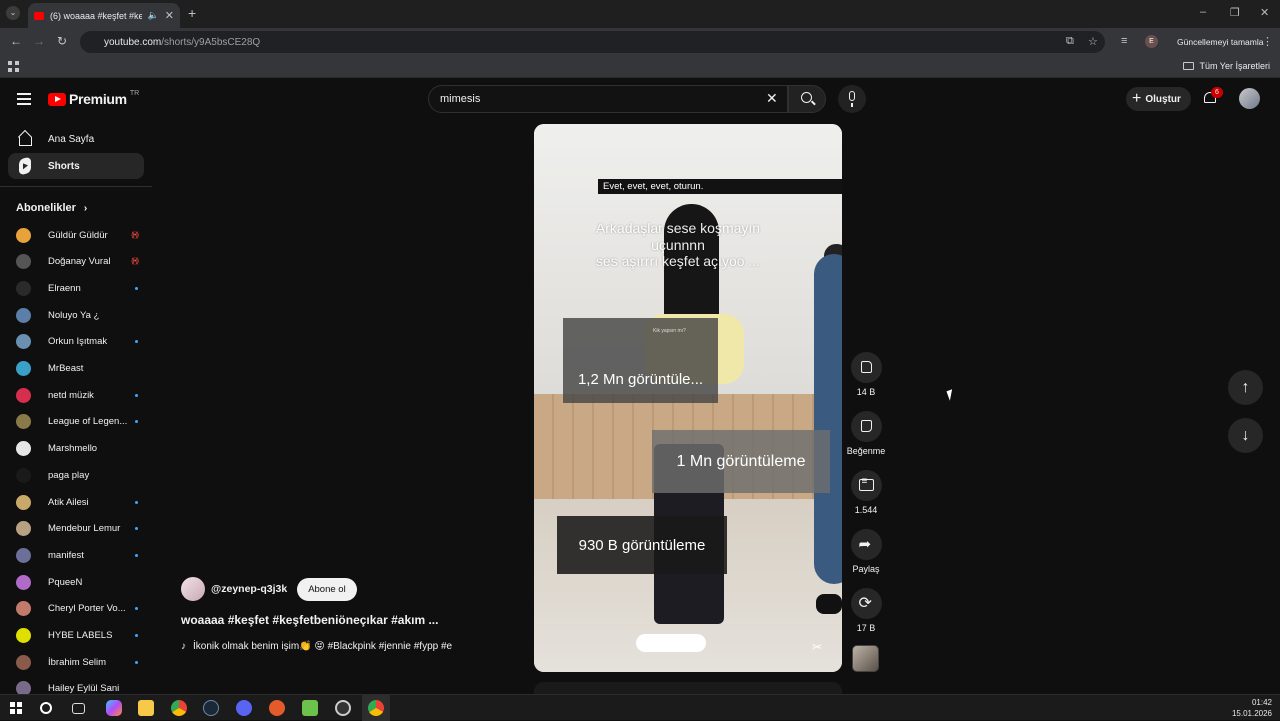 The image size is (1280, 721). What do you see at coordinates (46, 708) in the screenshot?
I see `taskbar-search-icon` at bounding box center [46, 708].